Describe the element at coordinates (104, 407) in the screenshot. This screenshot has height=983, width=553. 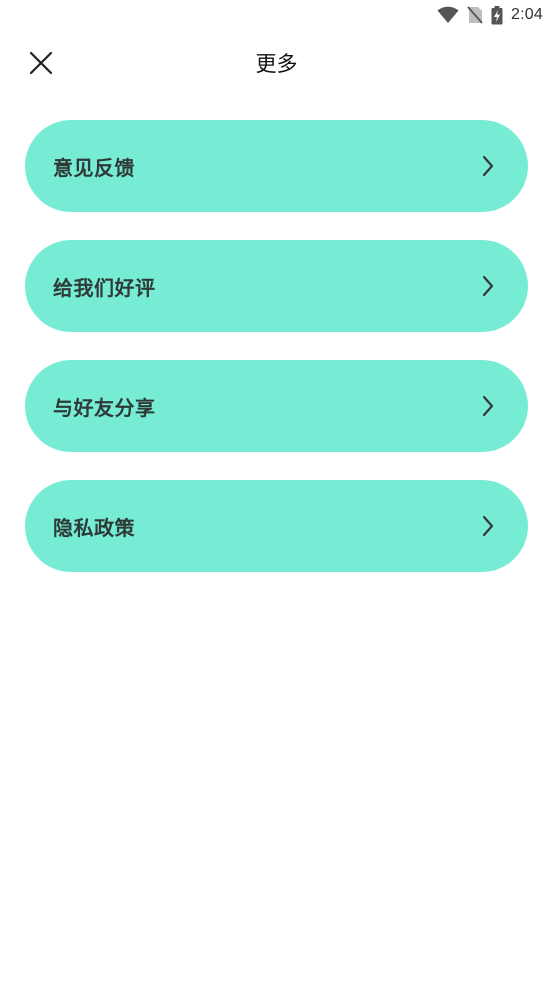
I see `menu-item-label: 与好友分享` at that location.